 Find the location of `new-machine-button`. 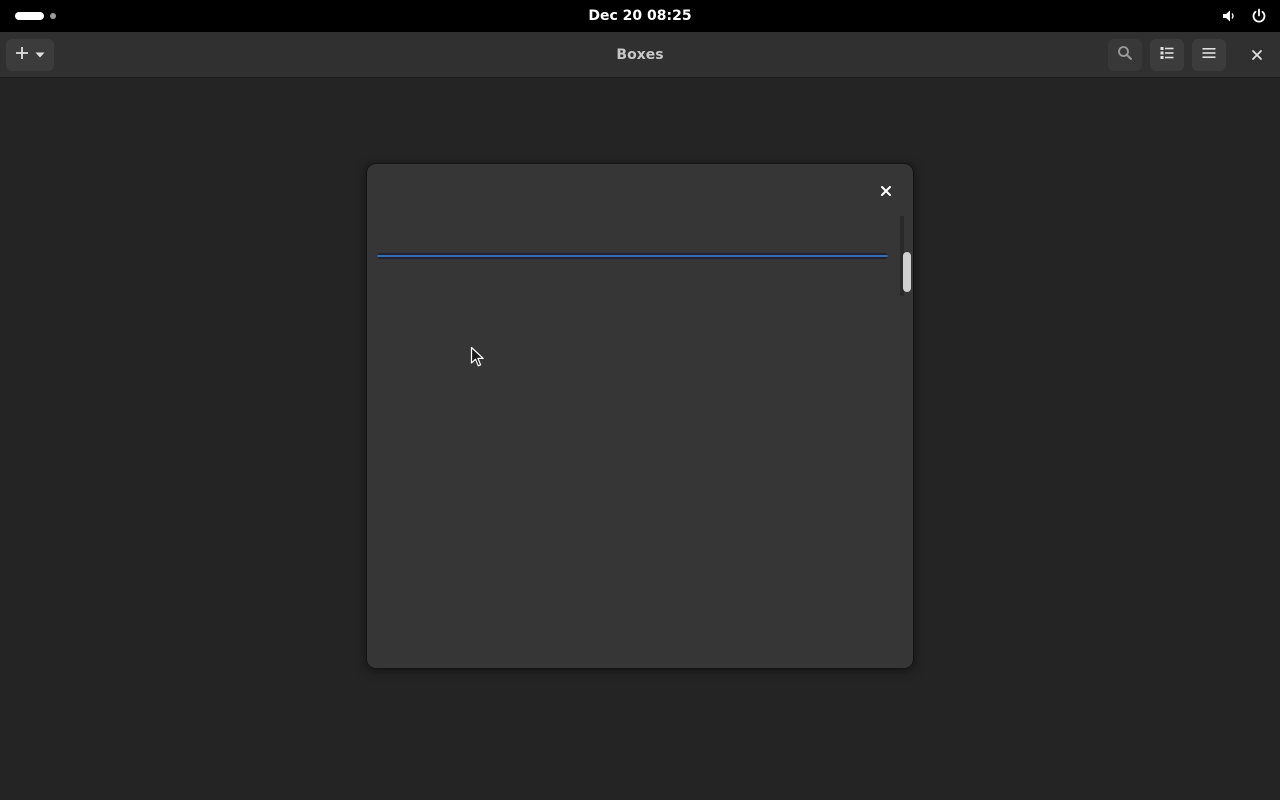

new-machine-button is located at coordinates (30, 55).